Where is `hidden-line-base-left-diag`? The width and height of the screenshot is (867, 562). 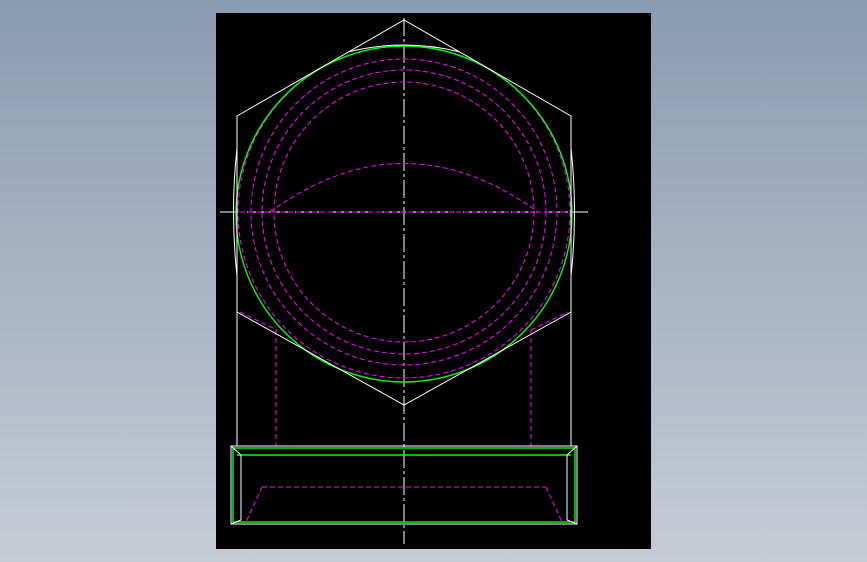 hidden-line-base-left-diag is located at coordinates (254, 504).